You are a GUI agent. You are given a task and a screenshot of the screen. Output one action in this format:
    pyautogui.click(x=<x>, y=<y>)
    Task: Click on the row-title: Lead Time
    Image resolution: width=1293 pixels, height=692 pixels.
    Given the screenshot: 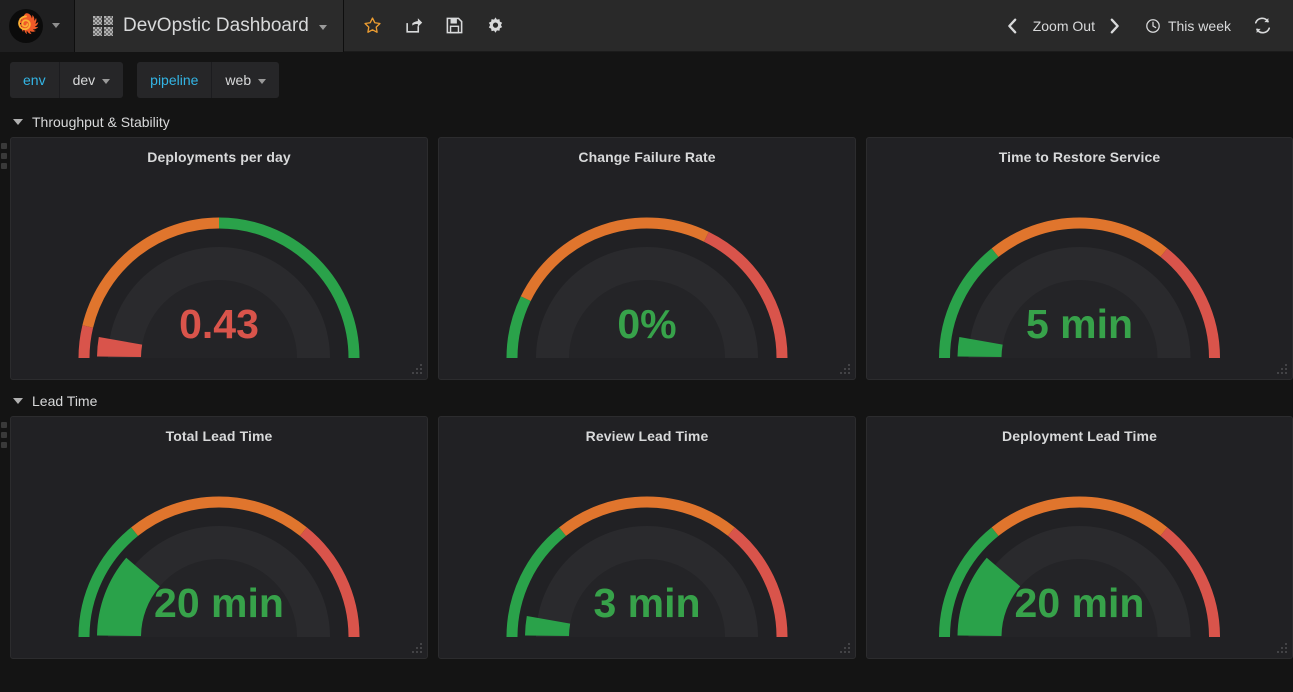 What is the action you would take?
    pyautogui.click(x=65, y=401)
    